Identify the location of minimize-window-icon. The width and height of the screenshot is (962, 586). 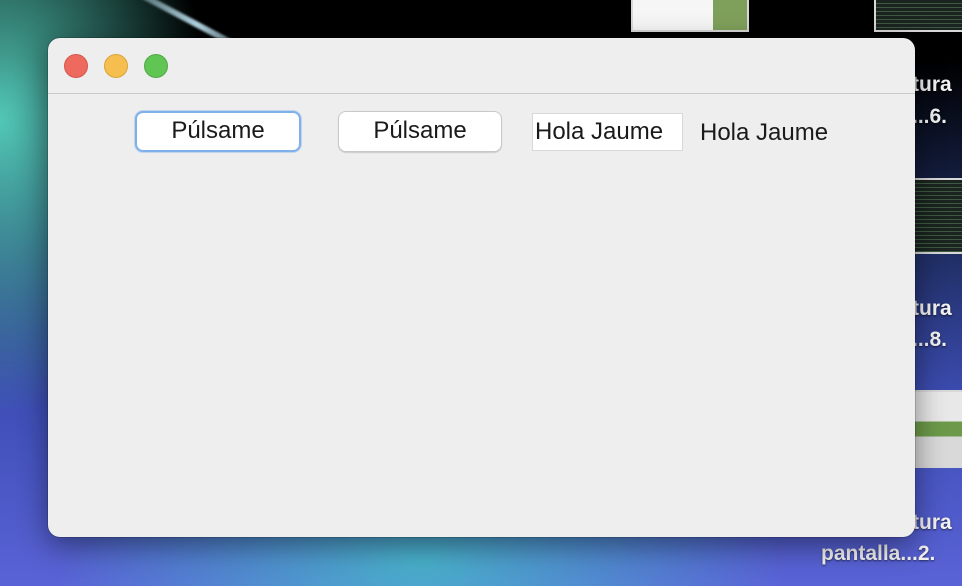
(116, 66).